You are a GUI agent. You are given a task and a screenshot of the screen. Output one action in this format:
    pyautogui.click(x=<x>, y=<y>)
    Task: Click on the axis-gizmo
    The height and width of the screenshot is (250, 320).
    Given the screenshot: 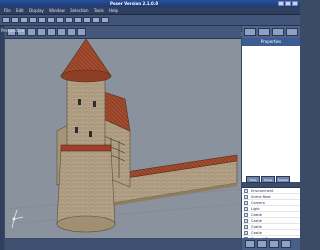 What is the action you would take?
    pyautogui.click(x=17, y=219)
    